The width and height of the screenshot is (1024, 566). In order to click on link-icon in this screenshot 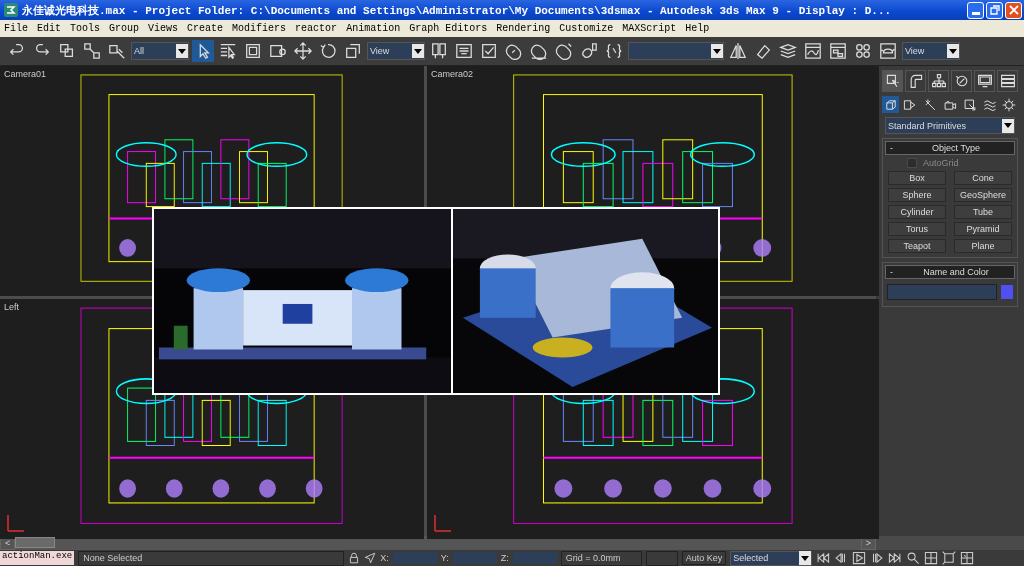, I will do `click(67, 51)`.